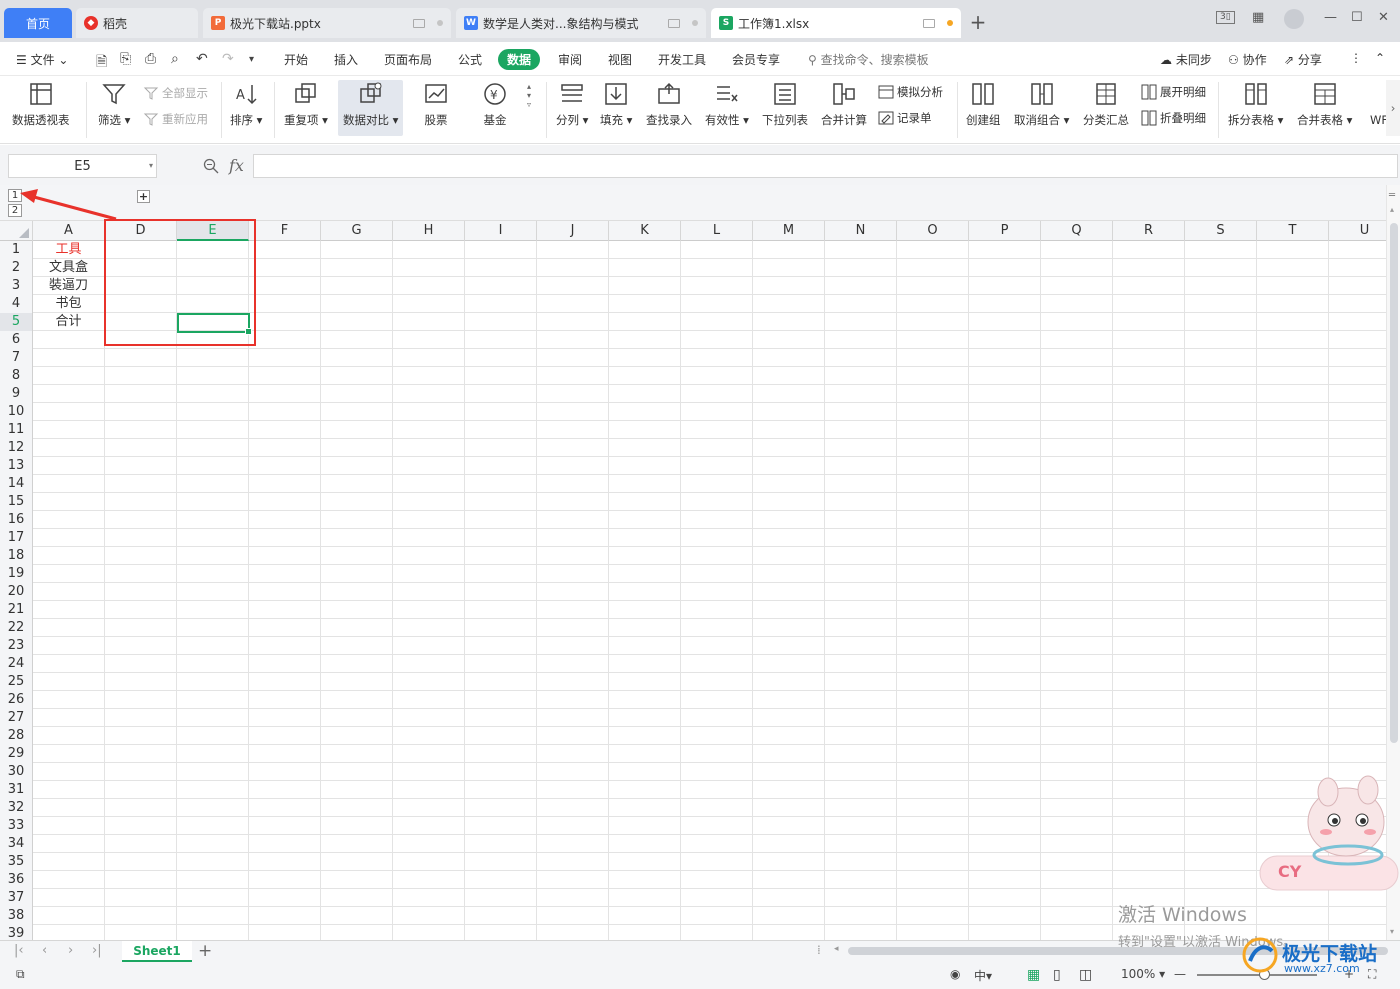  I want to click on cell-s13, so click(1221, 466).